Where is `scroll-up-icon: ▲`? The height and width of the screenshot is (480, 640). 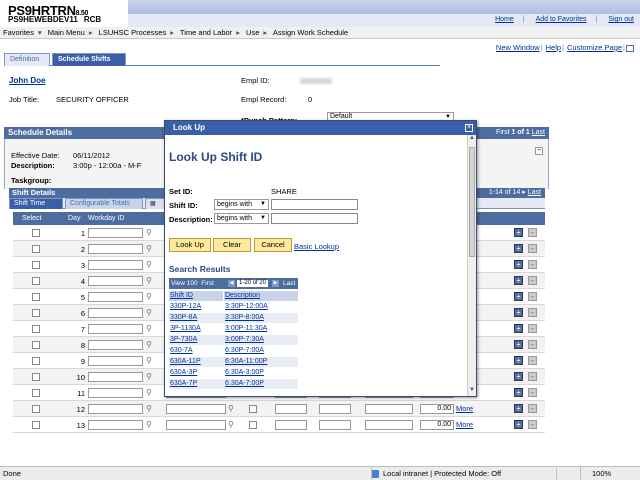 scroll-up-icon: ▲ is located at coordinates (472, 139).